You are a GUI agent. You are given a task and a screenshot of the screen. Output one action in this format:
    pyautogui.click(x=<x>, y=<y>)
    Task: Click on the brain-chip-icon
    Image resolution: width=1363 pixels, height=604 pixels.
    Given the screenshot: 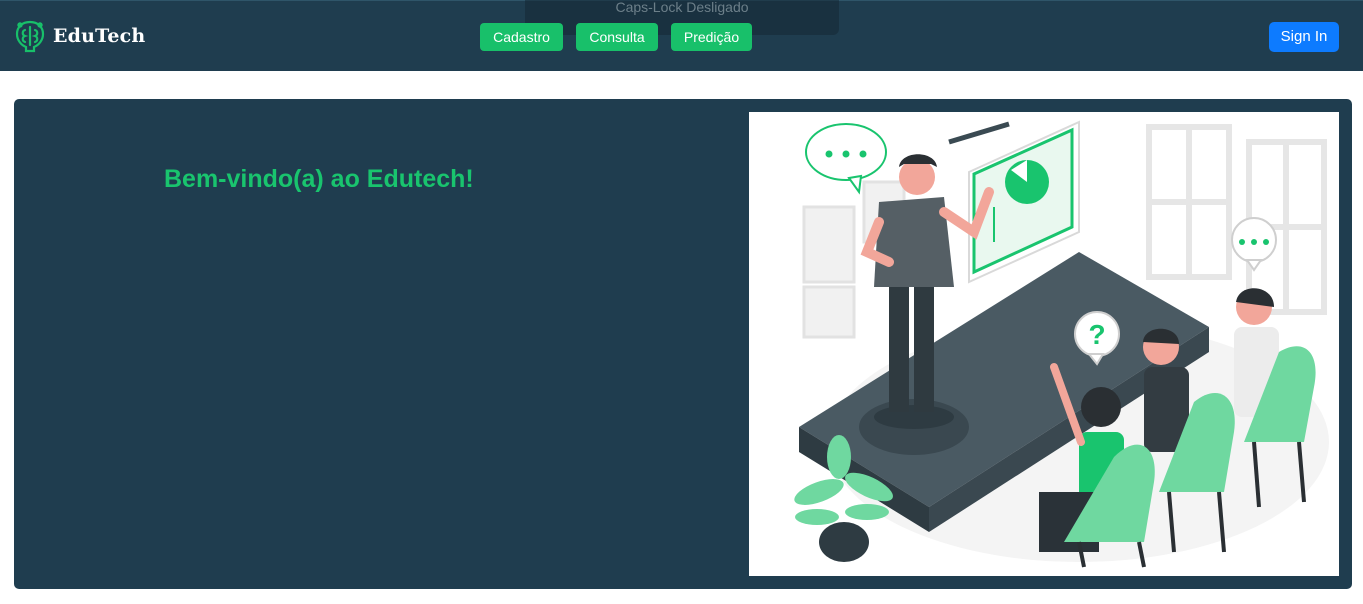 What is the action you would take?
    pyautogui.click(x=30, y=36)
    